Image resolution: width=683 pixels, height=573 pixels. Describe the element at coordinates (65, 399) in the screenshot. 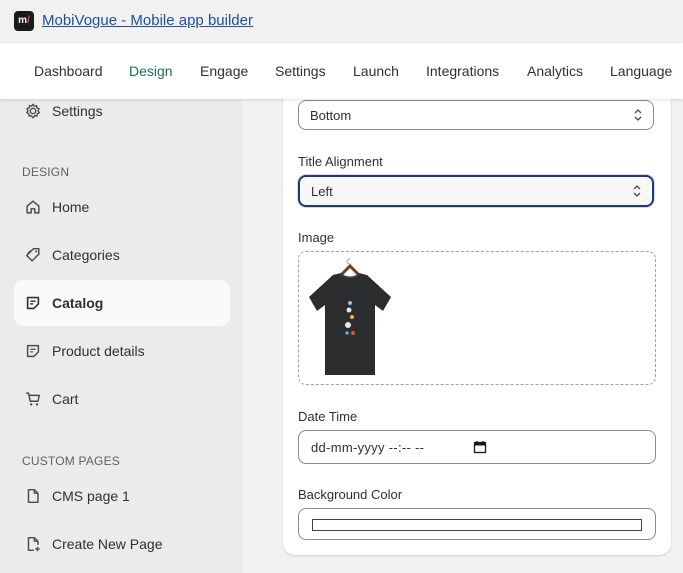

I see `sidebar-item-label: Cart` at that location.